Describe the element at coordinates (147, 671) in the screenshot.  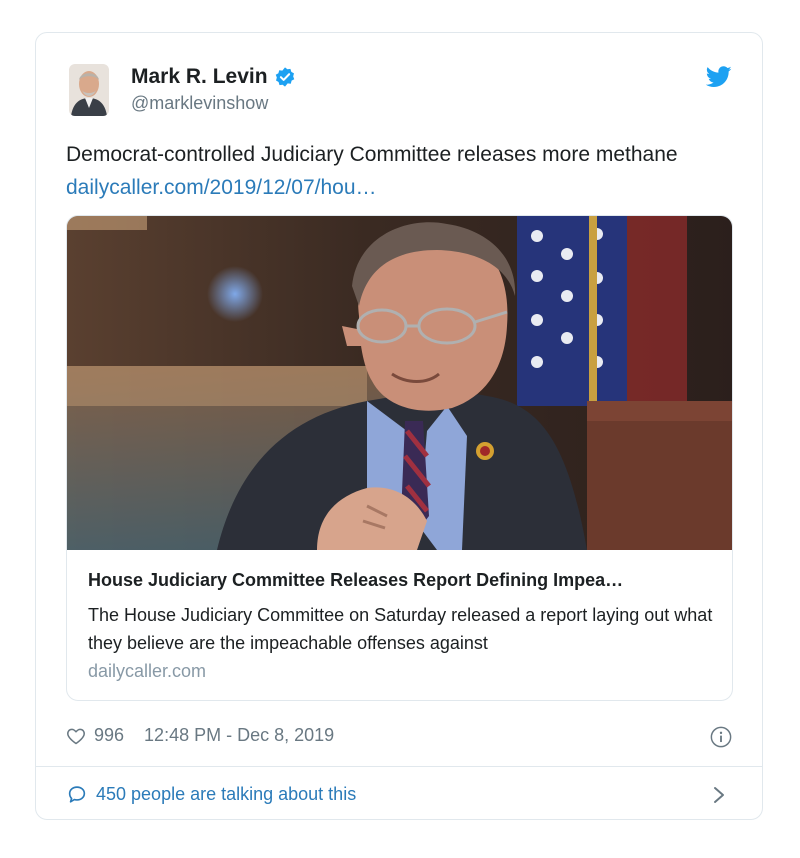
I see `link-card-domain: dailycaller.com` at that location.